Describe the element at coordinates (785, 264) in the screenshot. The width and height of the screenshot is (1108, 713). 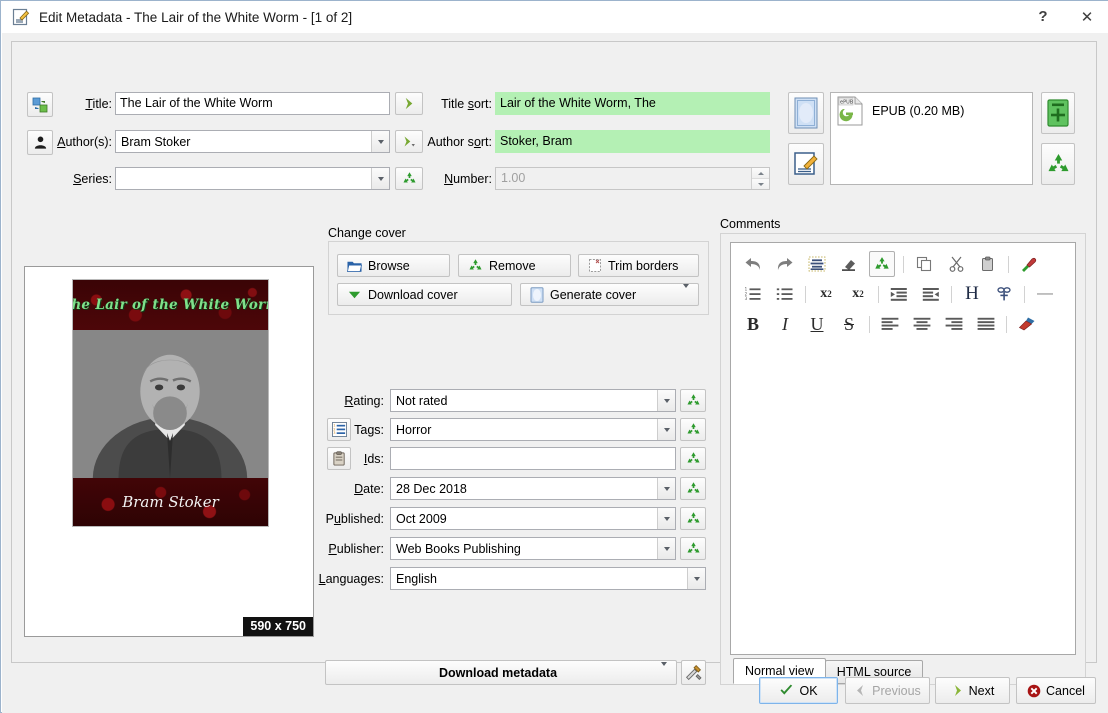
I see `redo-icon` at that location.